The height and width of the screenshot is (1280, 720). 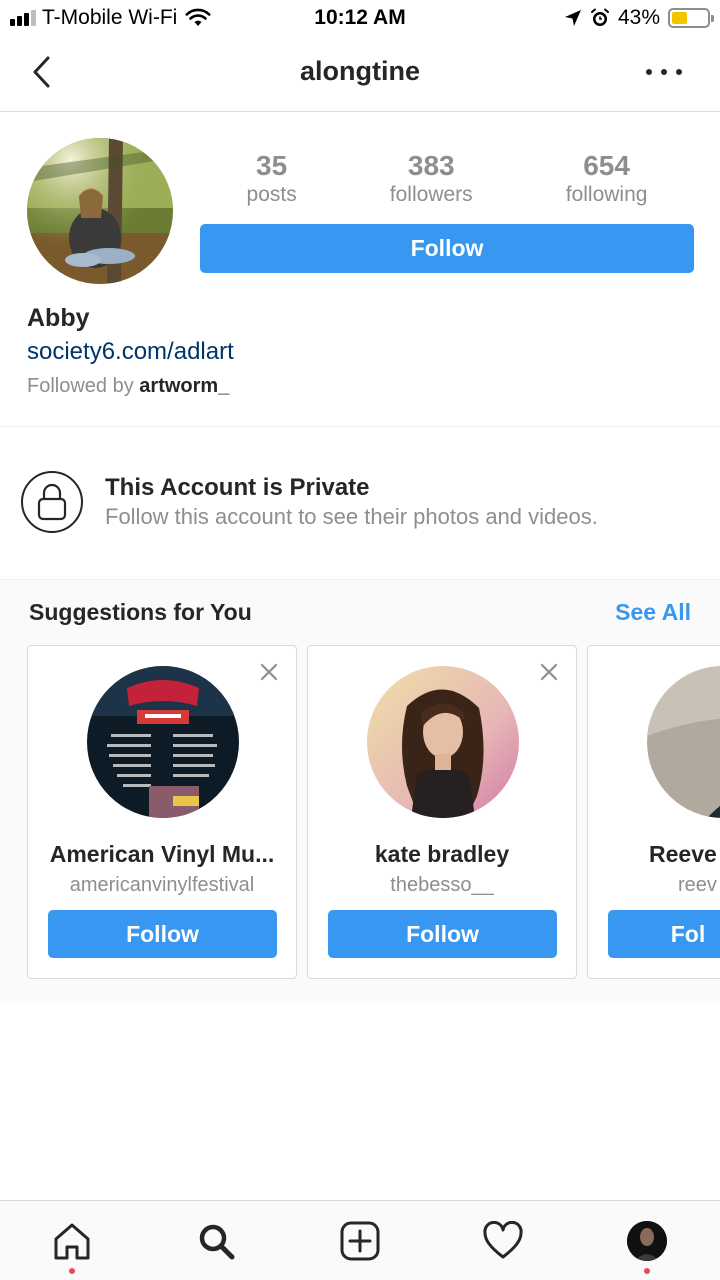 I want to click on page-title: alongtine, so click(x=360, y=71).